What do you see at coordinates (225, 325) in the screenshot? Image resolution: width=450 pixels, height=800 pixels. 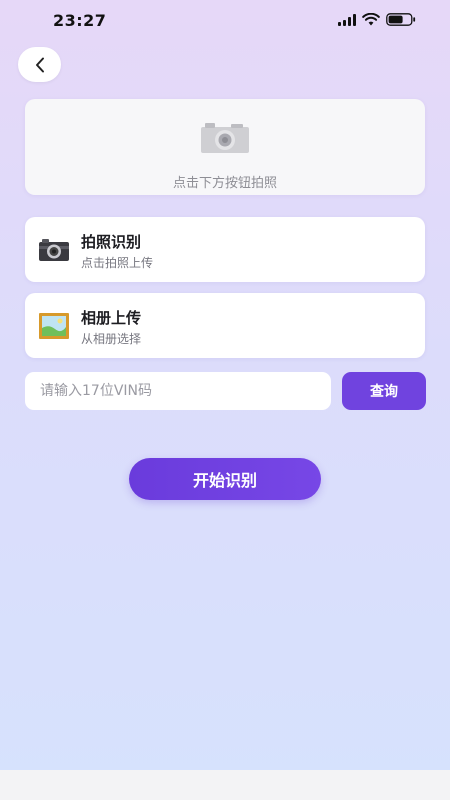 I see `album-upload-option: 相册上传 从相册选择` at bounding box center [225, 325].